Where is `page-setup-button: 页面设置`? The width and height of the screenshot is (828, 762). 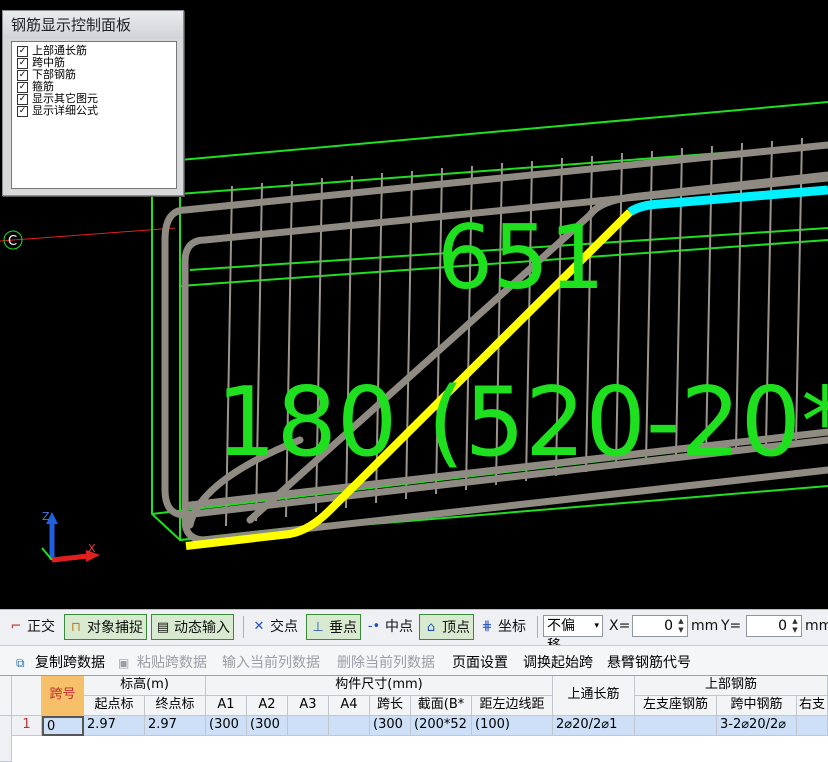 page-setup-button: 页面设置 is located at coordinates (480, 662).